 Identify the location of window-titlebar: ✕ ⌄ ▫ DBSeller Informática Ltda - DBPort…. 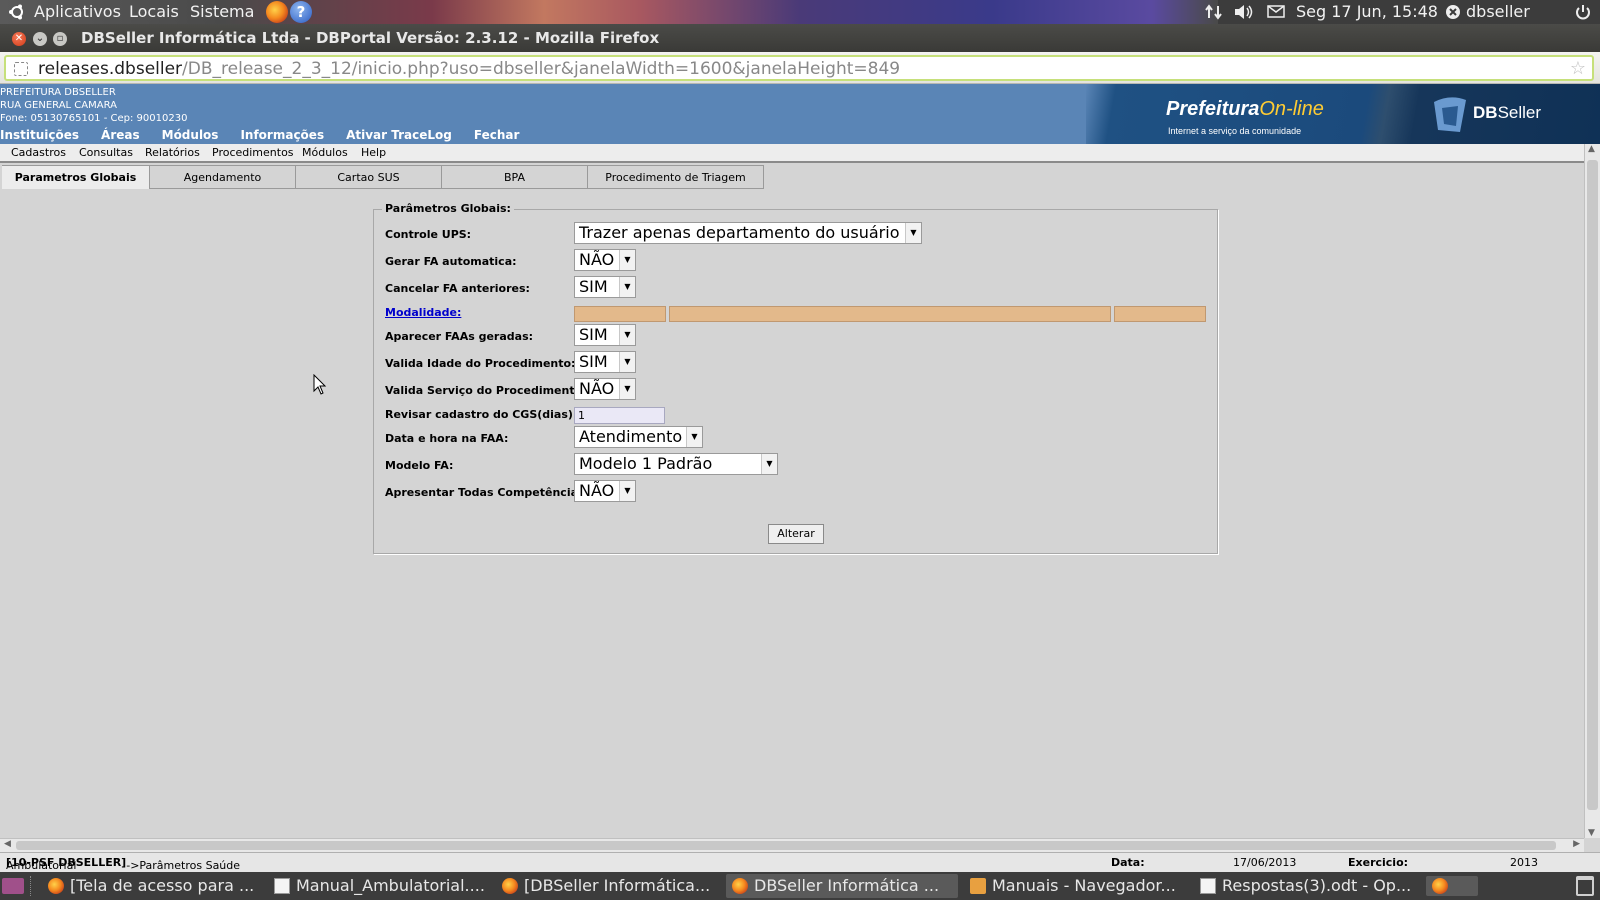
(800, 38).